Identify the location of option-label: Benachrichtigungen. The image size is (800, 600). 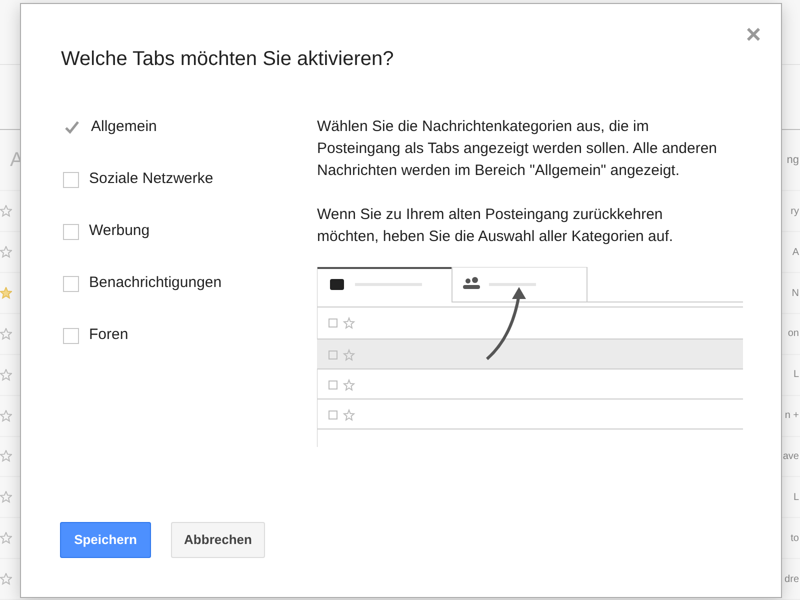
(155, 283).